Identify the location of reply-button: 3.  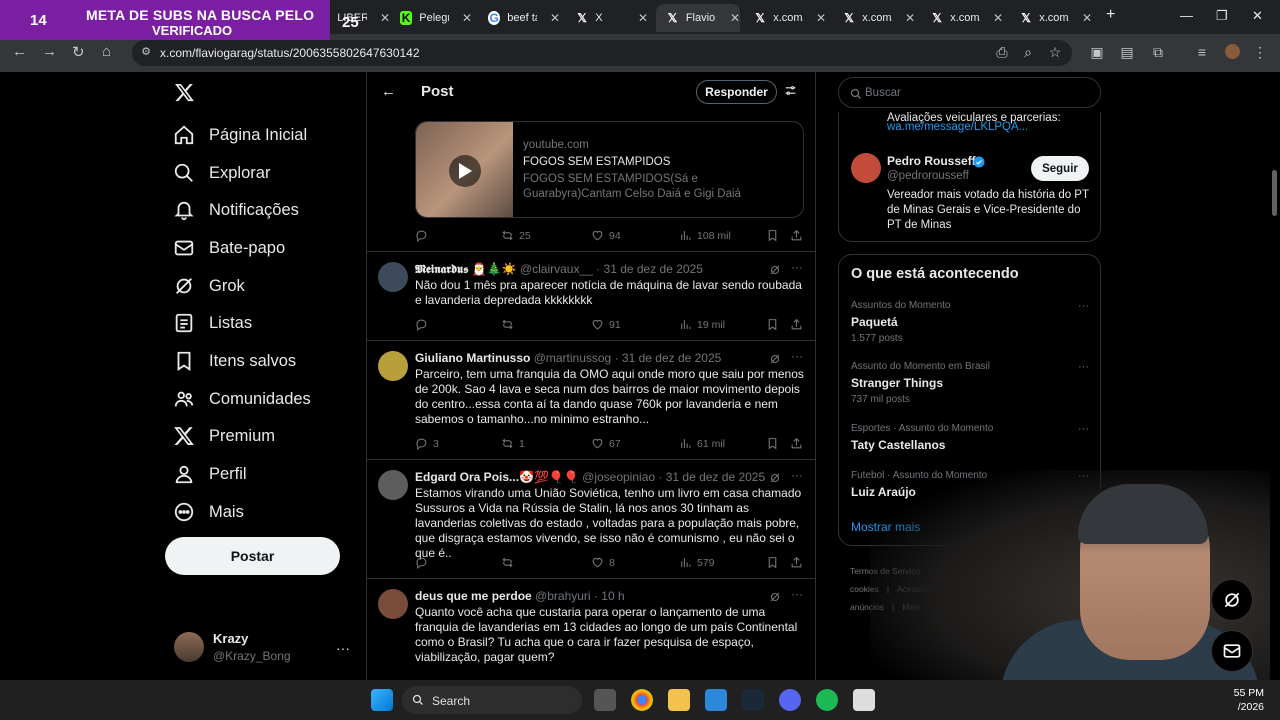
(427, 443).